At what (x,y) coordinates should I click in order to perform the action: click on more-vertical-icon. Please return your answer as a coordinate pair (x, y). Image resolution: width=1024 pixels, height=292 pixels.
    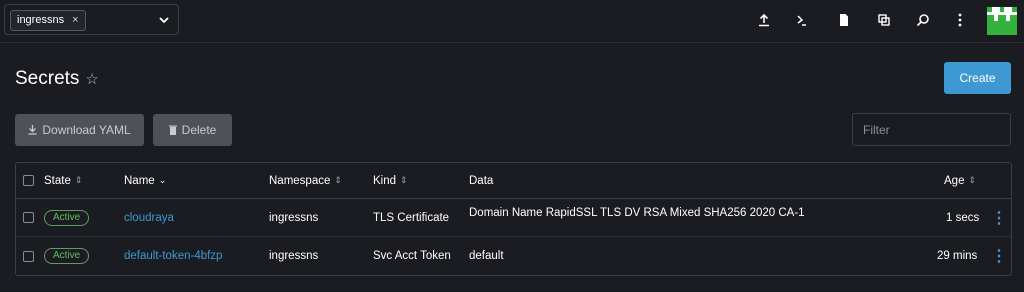
    Looking at the image, I should click on (960, 20).